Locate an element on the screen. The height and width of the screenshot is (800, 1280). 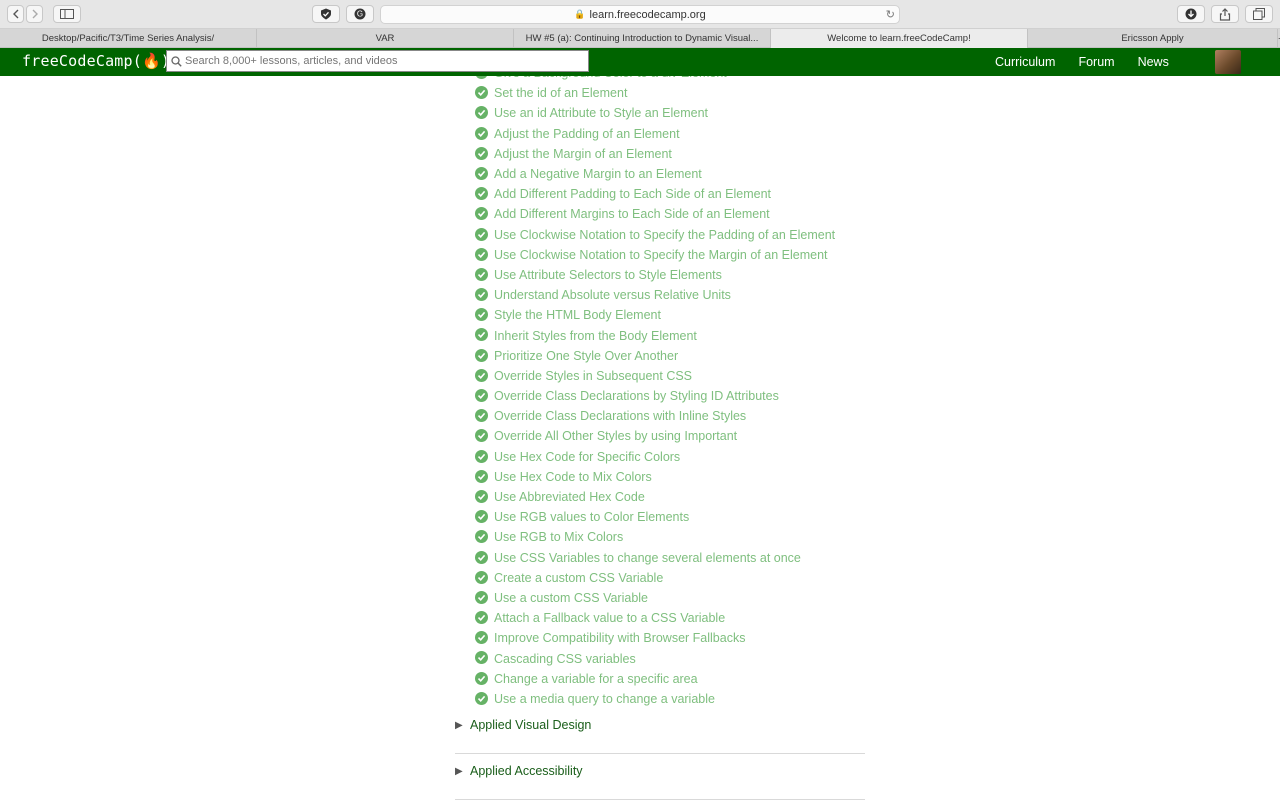
back-button is located at coordinates (15, 14).